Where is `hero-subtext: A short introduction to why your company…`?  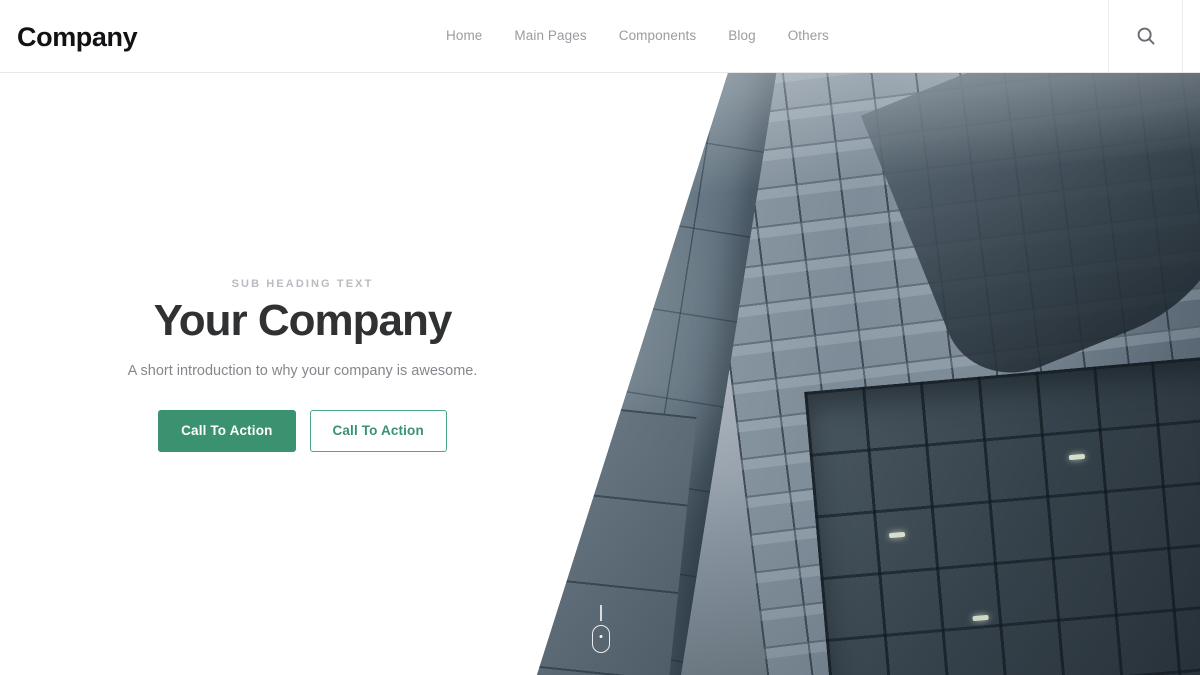
hero-subtext: A short introduction to why your company… is located at coordinates (302, 370).